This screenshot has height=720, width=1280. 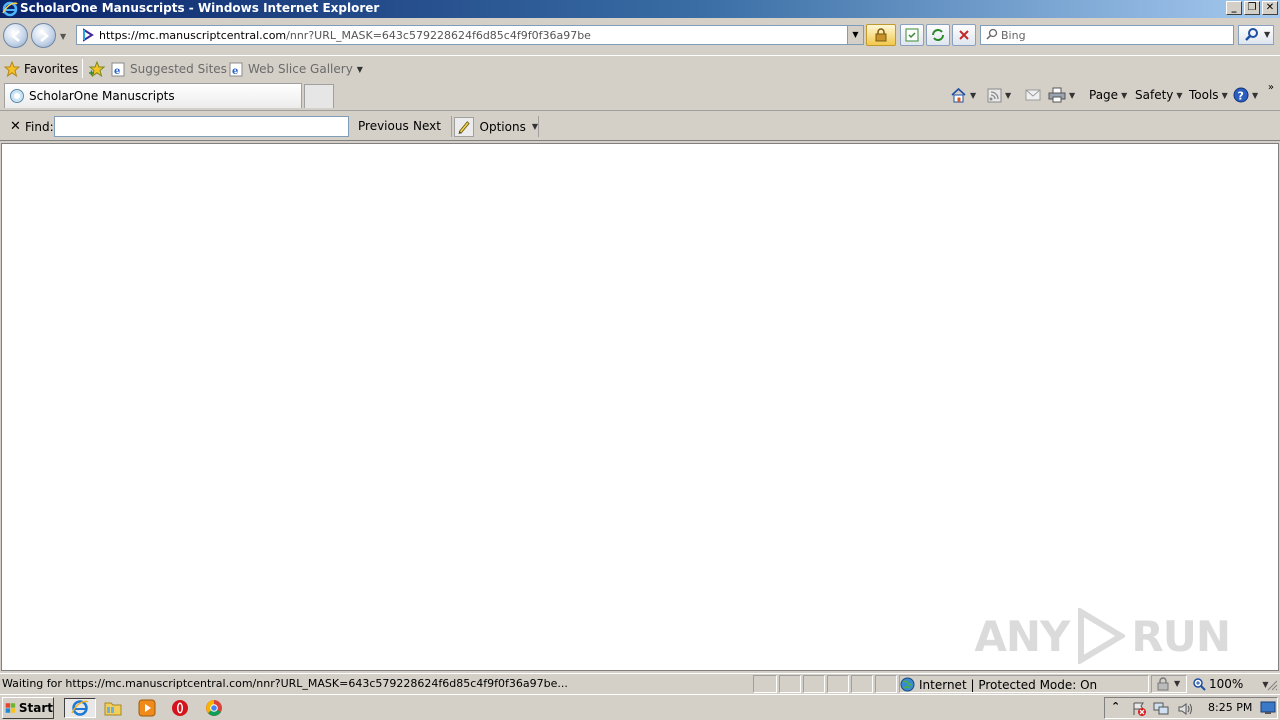 What do you see at coordinates (153, 95) in the screenshot?
I see `tab-scholarone: ScholarOne Manuscripts` at bounding box center [153, 95].